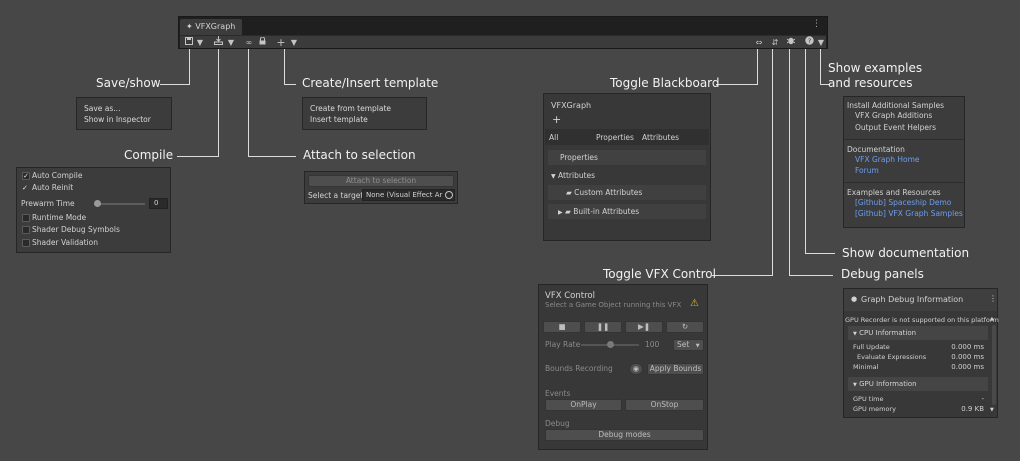  What do you see at coordinates (628, 175) in the screenshot?
I see `attributes-section: ▼ Attributes` at bounding box center [628, 175].